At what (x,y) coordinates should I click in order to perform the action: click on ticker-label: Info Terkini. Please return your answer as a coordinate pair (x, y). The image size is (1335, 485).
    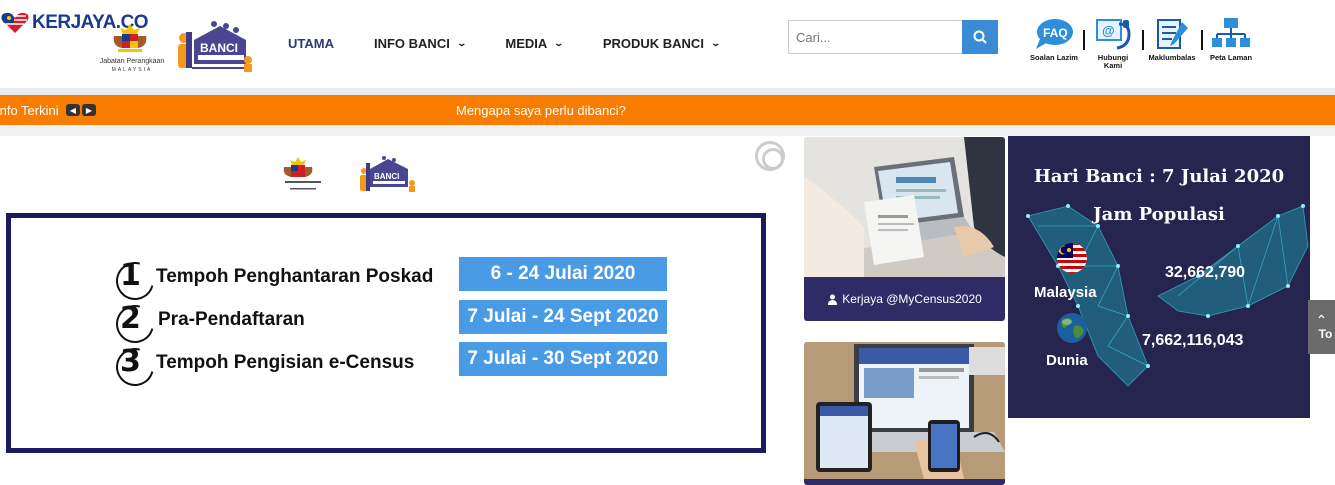
    Looking at the image, I should click on (29, 110).